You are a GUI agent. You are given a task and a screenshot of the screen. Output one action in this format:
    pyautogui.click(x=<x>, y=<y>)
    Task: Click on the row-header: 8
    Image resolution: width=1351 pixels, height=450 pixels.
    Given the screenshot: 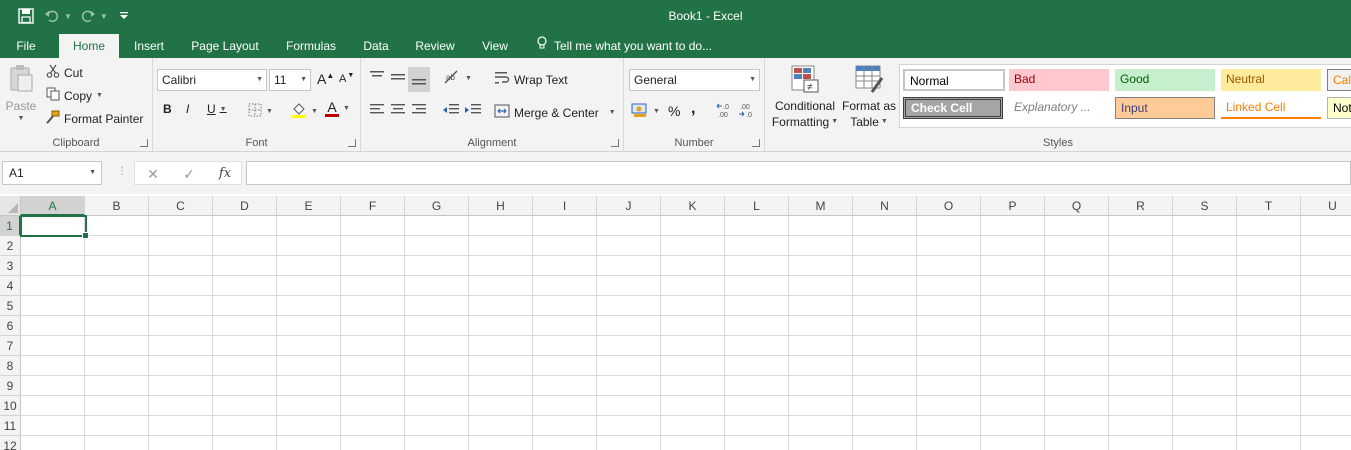 What is the action you would take?
    pyautogui.click(x=10, y=366)
    